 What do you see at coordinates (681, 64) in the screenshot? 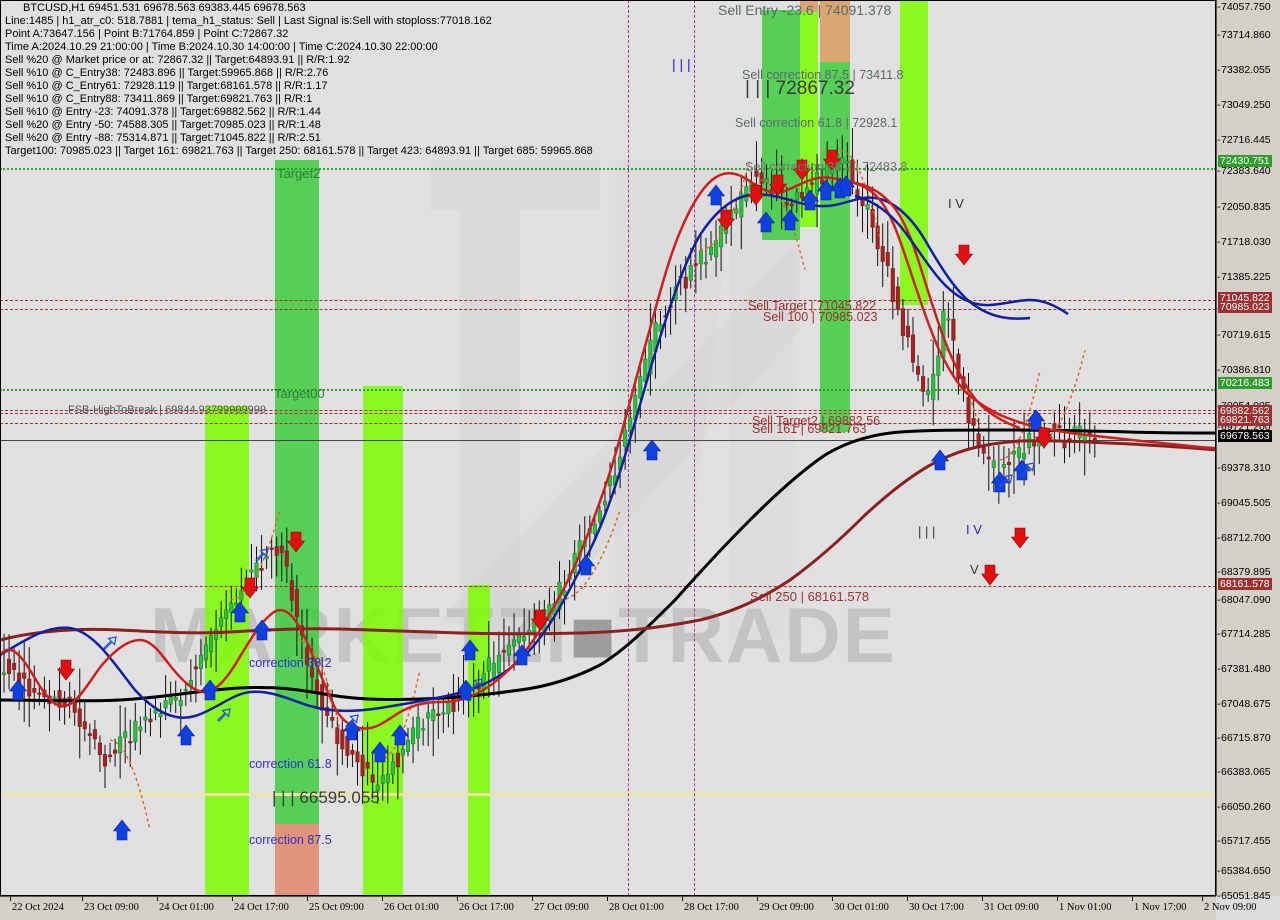
I see `chart-annotation-label: | | |` at bounding box center [681, 64].